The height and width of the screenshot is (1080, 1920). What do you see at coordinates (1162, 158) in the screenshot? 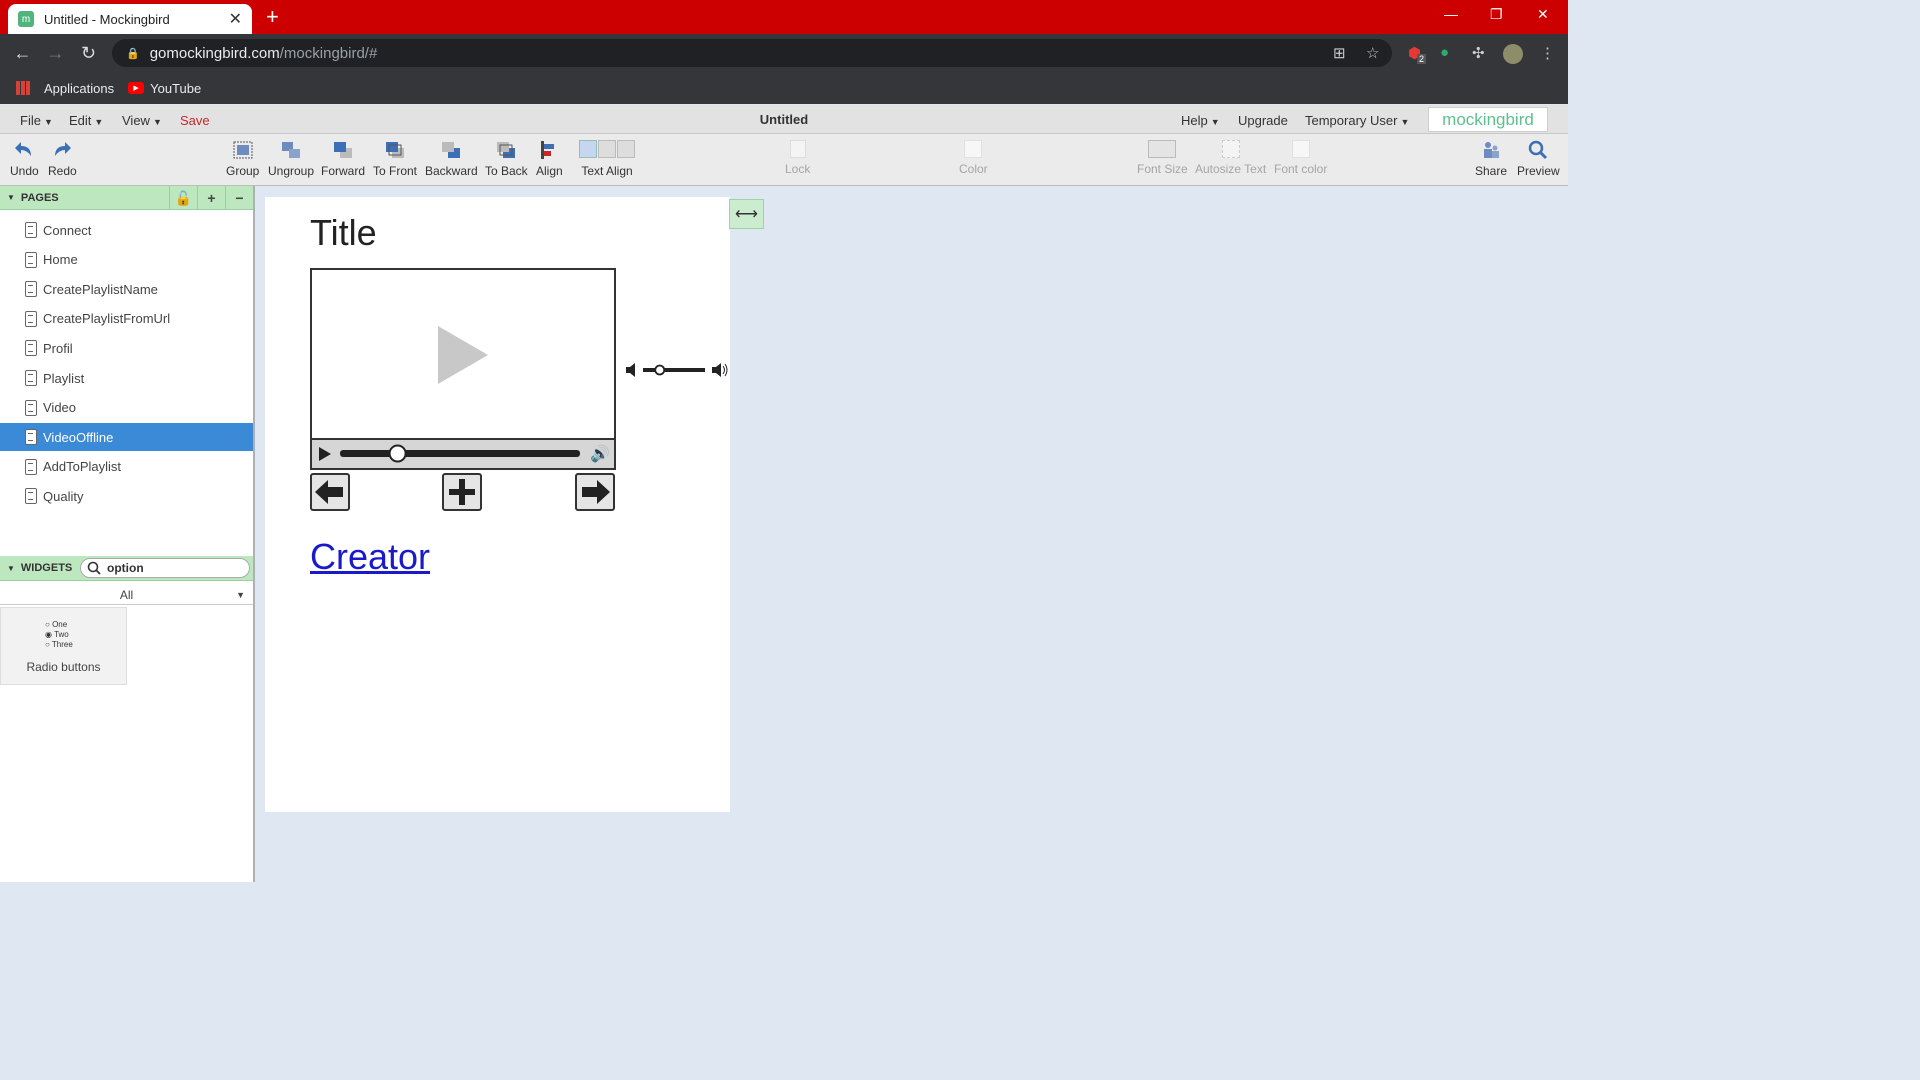
I see `font-size-button: Font Size` at bounding box center [1162, 158].